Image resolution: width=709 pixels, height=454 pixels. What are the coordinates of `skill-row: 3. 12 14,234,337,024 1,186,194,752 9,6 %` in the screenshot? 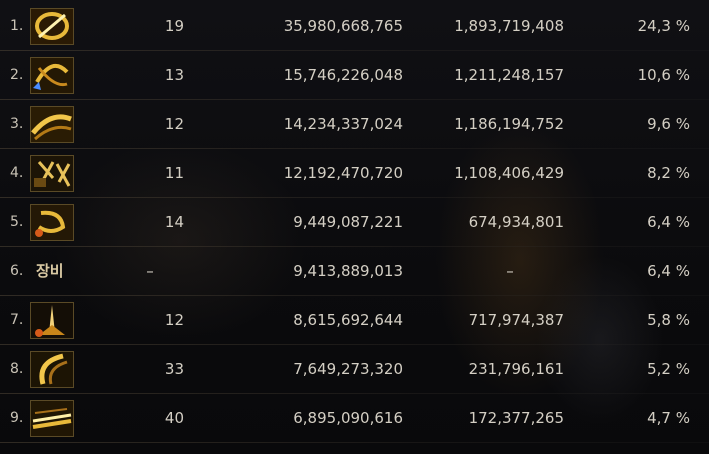 It's located at (354, 124).